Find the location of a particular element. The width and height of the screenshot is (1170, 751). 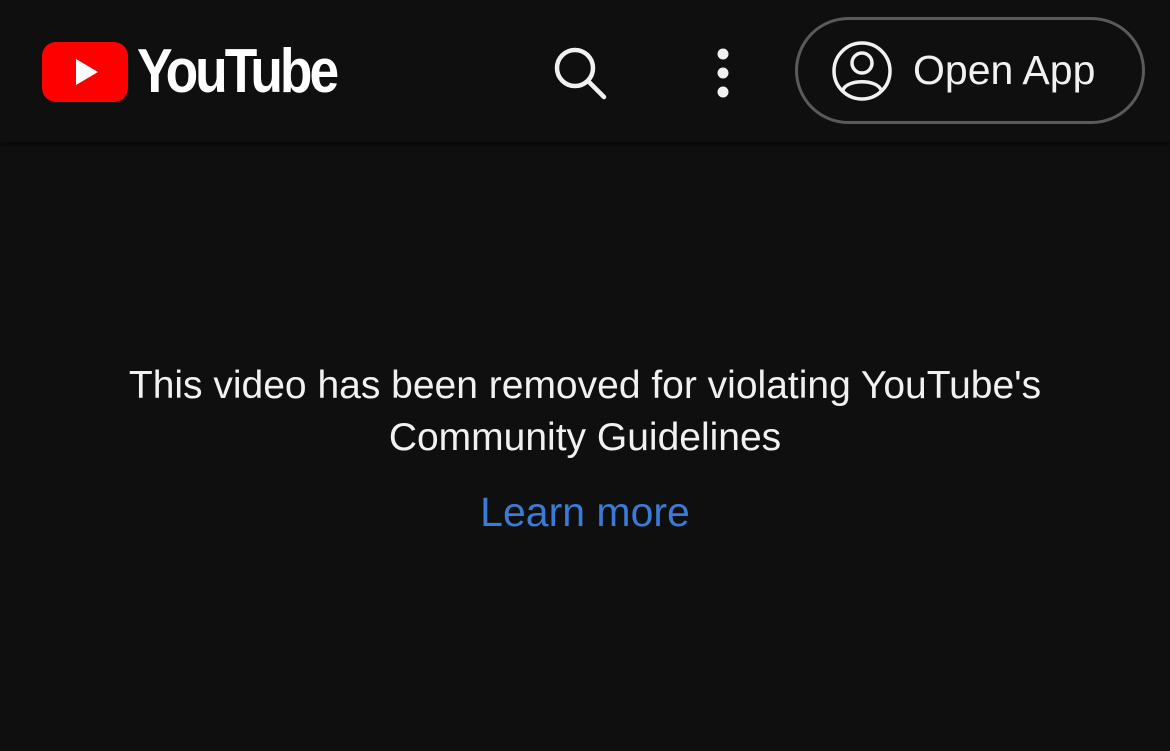

learn-more-container: Learn more is located at coordinates (585, 512).